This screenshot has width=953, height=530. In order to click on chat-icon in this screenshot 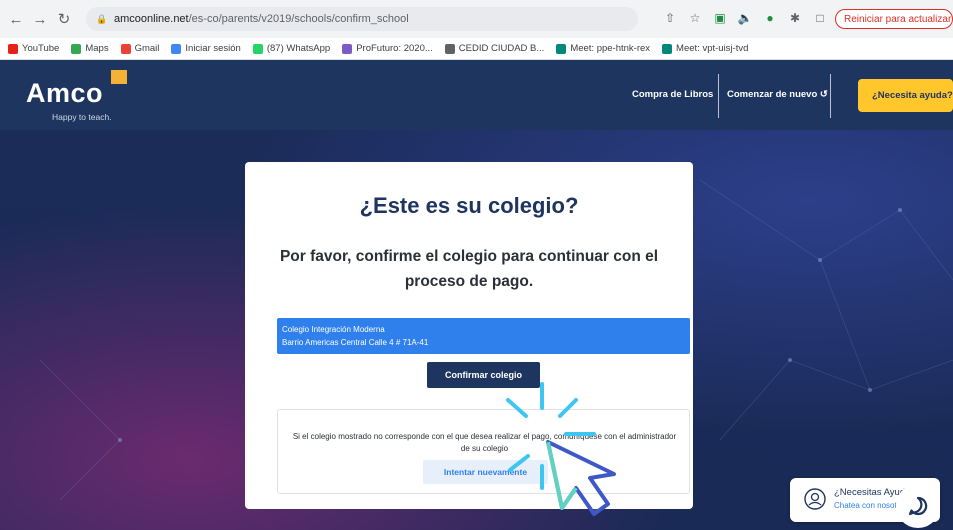, I will do `click(918, 506)`.